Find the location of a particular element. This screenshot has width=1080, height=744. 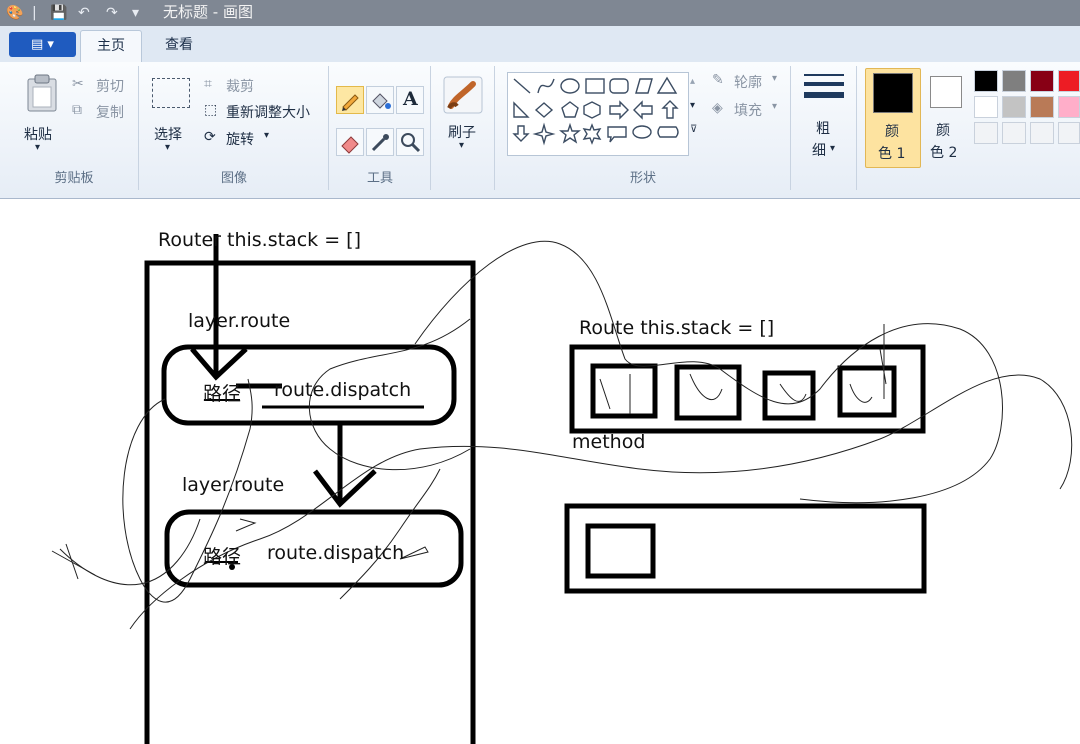

text-a-icon: A is located at coordinates (410, 99).